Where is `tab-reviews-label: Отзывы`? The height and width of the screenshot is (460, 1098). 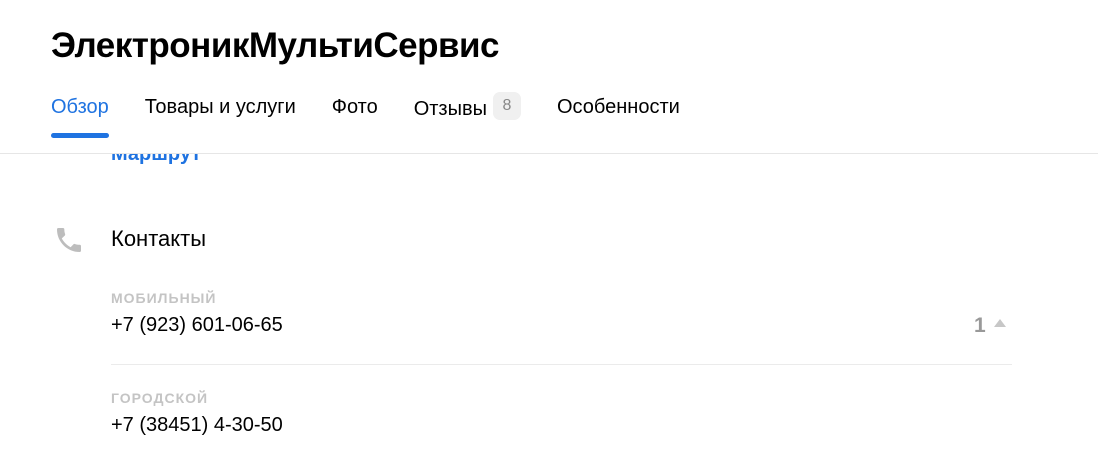 tab-reviews-label: Отзывы is located at coordinates (450, 109).